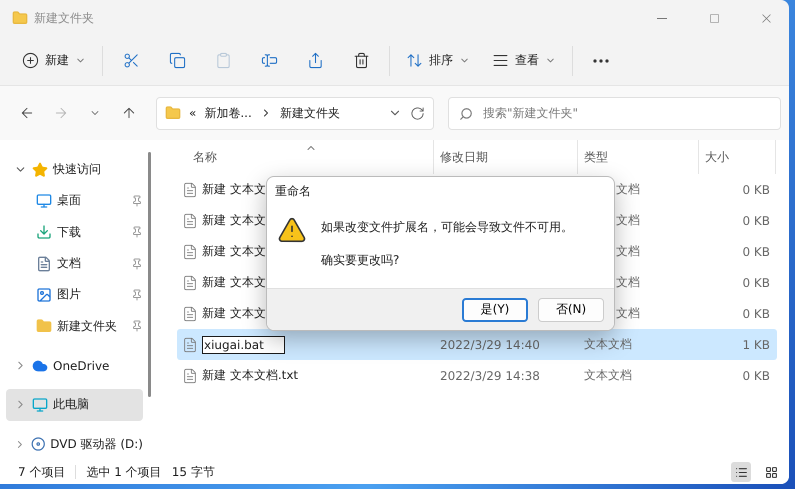 Image resolution: width=795 pixels, height=489 pixels. What do you see at coordinates (490, 345) in the screenshot?
I see `modified-date: 2022/3/29 14:40` at bounding box center [490, 345].